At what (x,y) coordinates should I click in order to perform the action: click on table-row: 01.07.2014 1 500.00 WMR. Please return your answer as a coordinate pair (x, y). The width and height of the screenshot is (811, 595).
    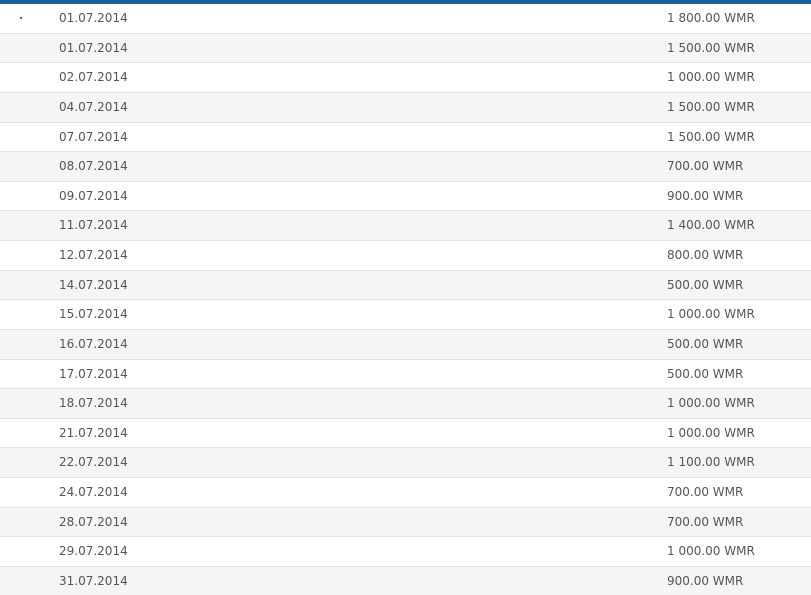
    Looking at the image, I should click on (405, 48).